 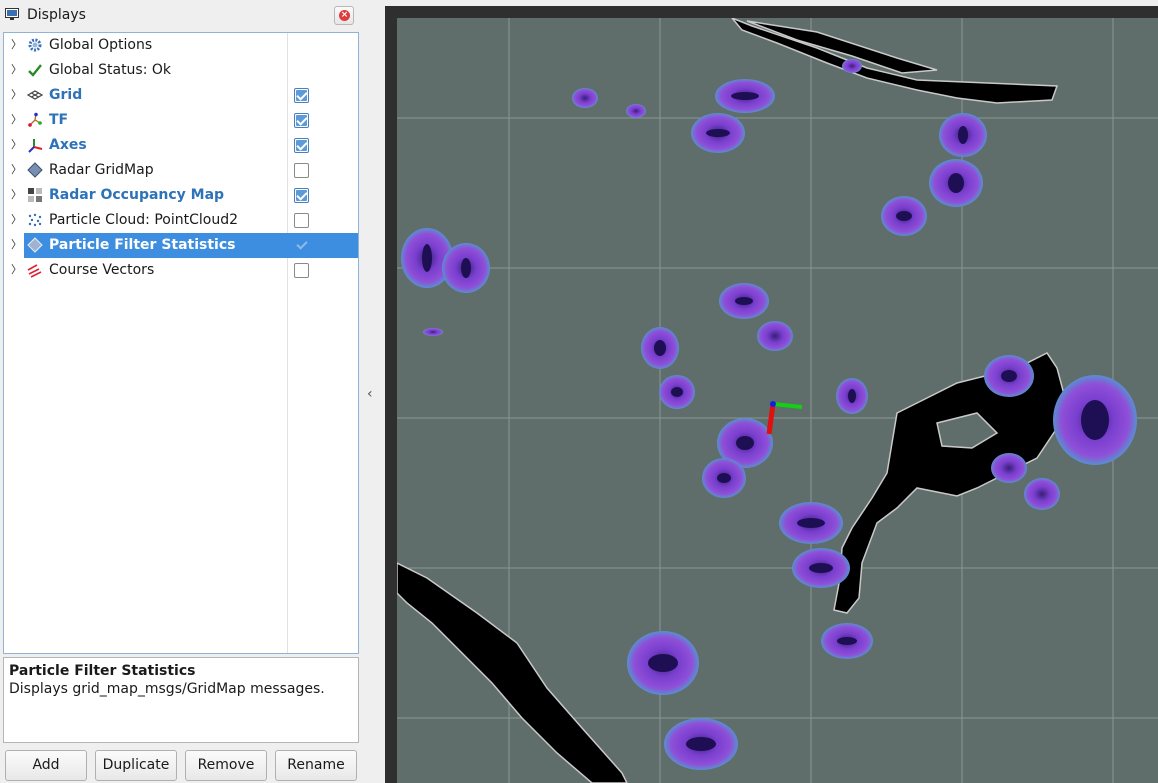 I want to click on vectors-icon, so click(x=34, y=271).